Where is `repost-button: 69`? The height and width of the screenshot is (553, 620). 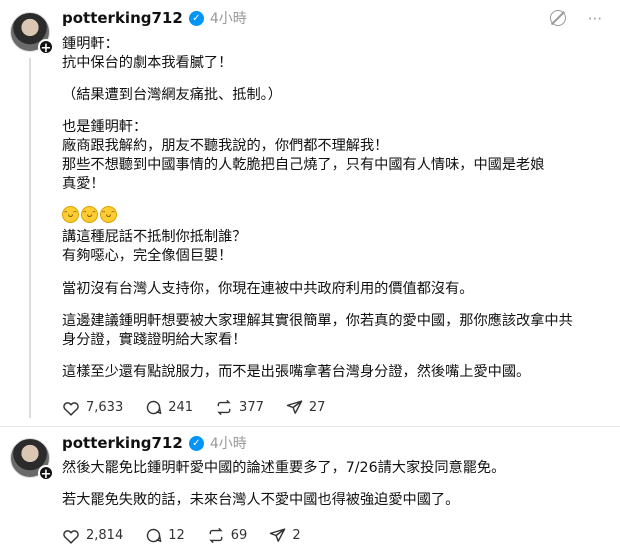
repost-button: 69 is located at coordinates (227, 535).